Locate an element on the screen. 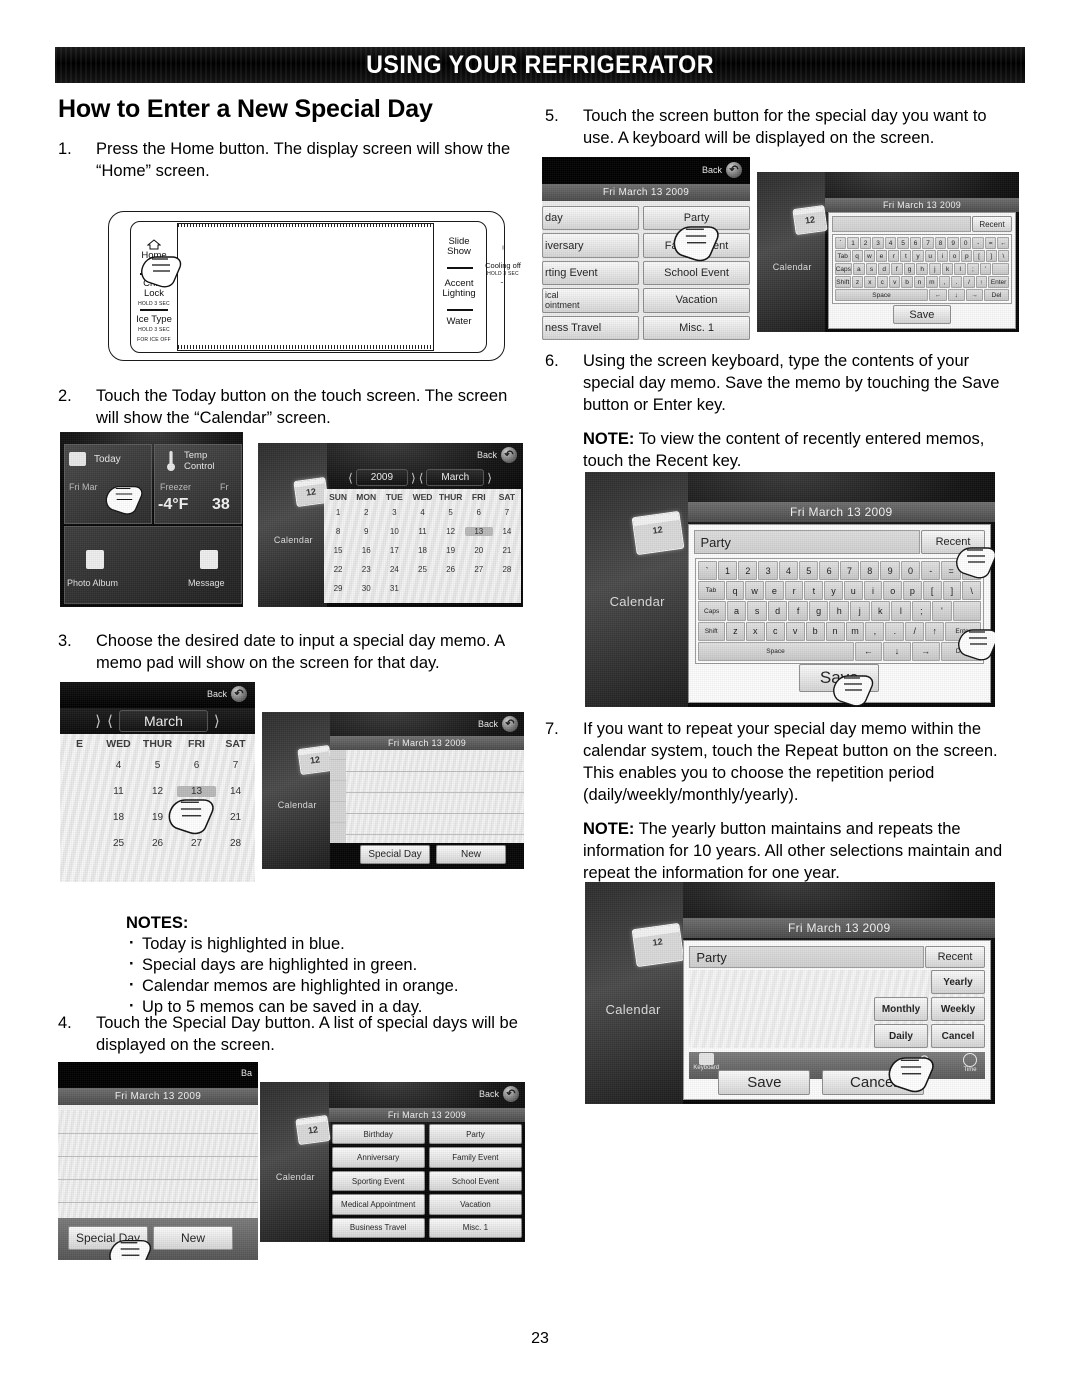 This screenshot has height=1397, width=1080. prev-month-icon: ⟨ is located at coordinates (110, 721).